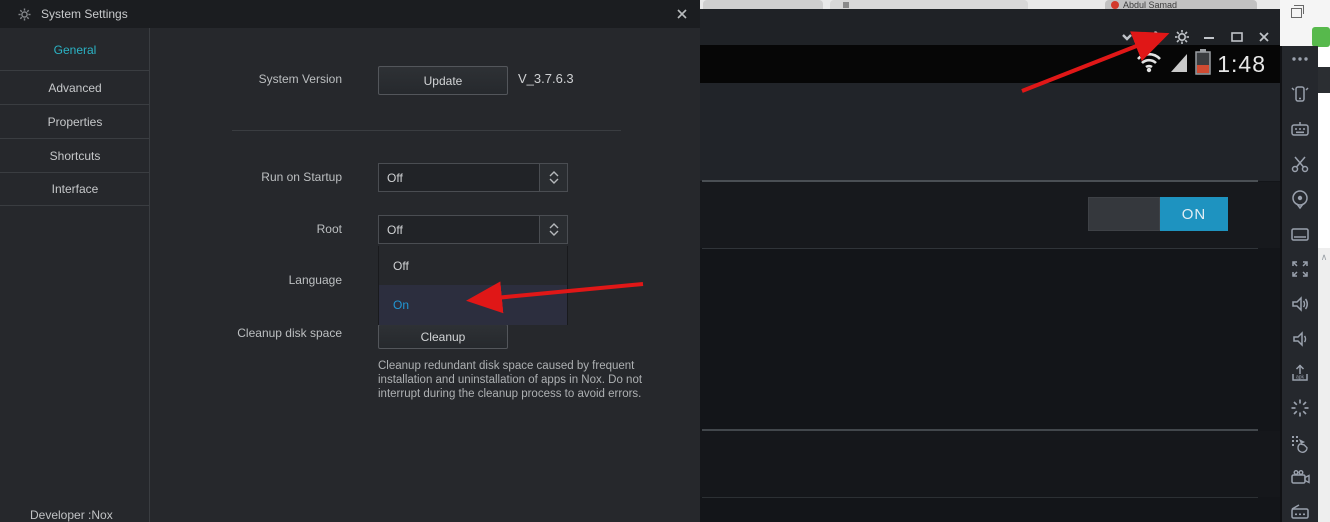 The image size is (1330, 522). I want to click on browser-image-fragment, so click(1324, 80).